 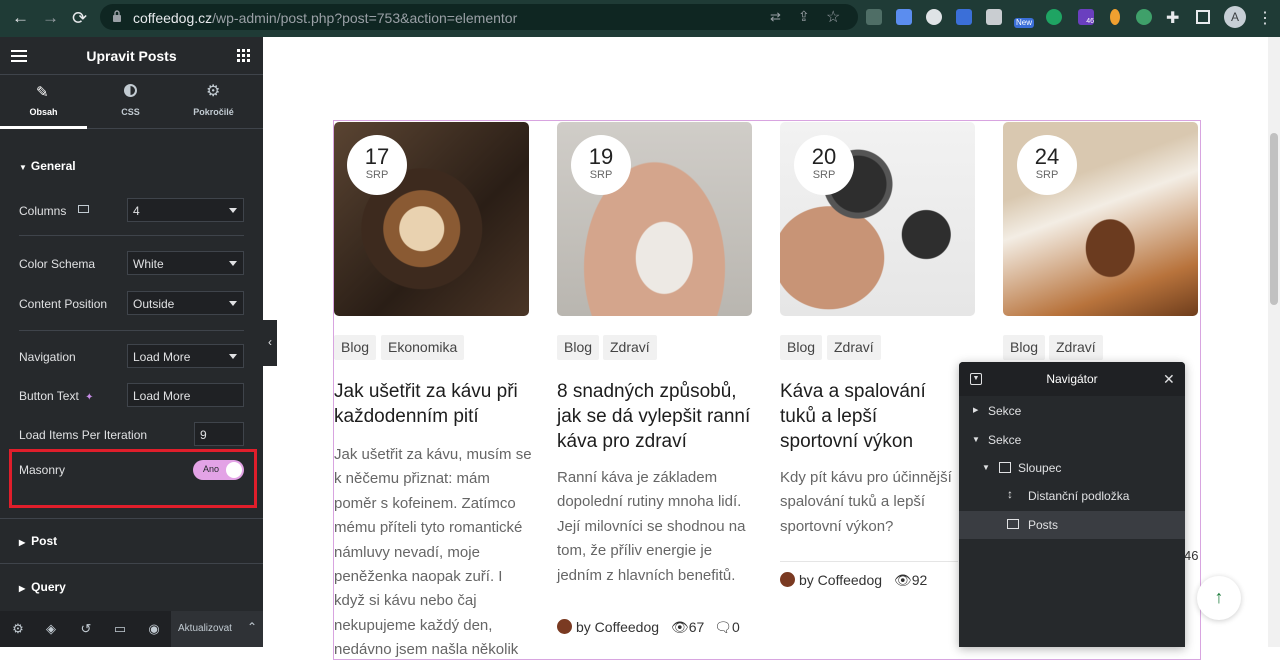 I want to click on toggle-knob, so click(x=234, y=470).